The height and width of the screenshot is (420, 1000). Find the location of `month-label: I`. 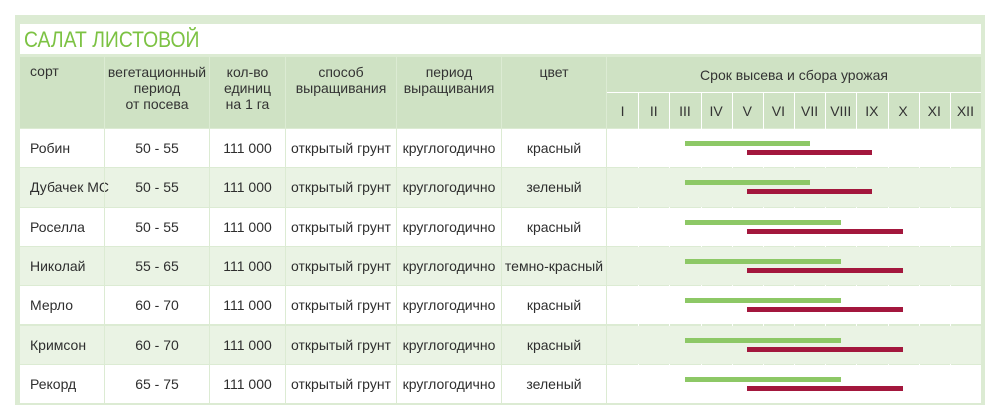

month-label: I is located at coordinates (622, 110).